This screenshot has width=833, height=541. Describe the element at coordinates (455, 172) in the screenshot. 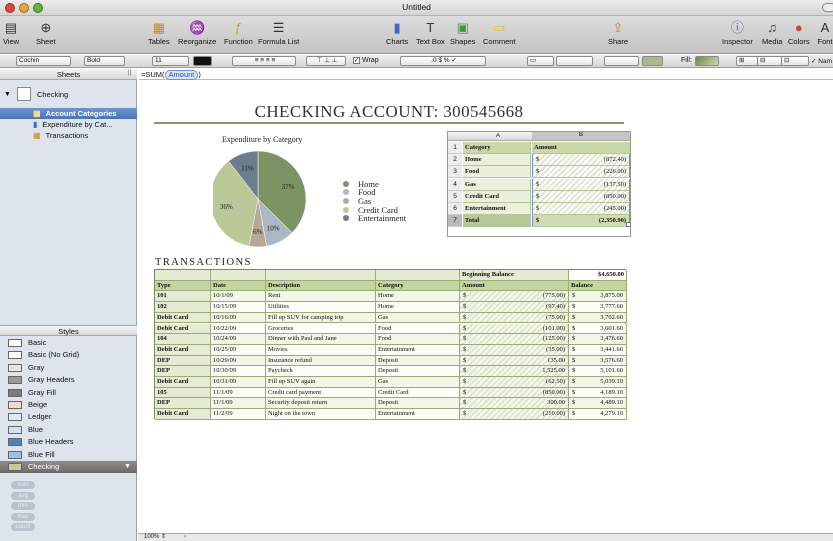

I see `row-number: 3` at that location.